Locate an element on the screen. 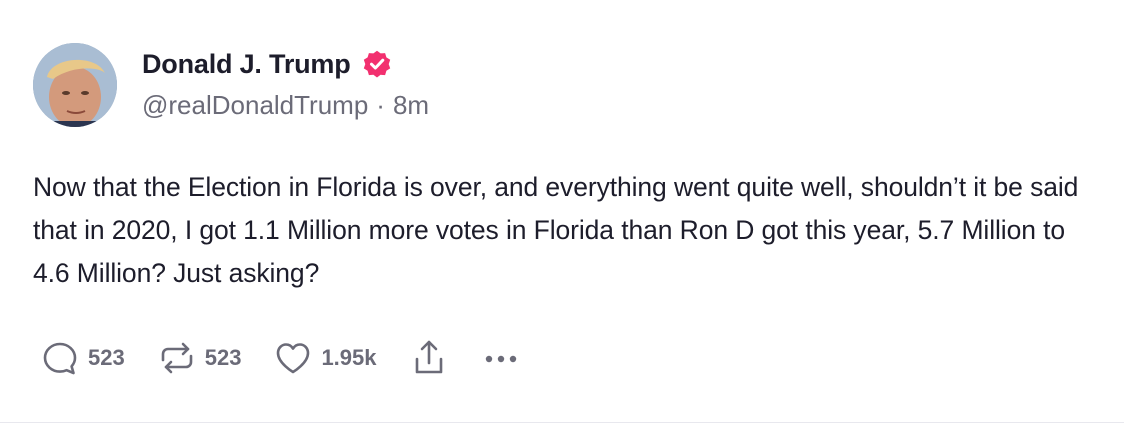 This screenshot has height=432, width=1124. verified-badge-icon is located at coordinates (377, 64).